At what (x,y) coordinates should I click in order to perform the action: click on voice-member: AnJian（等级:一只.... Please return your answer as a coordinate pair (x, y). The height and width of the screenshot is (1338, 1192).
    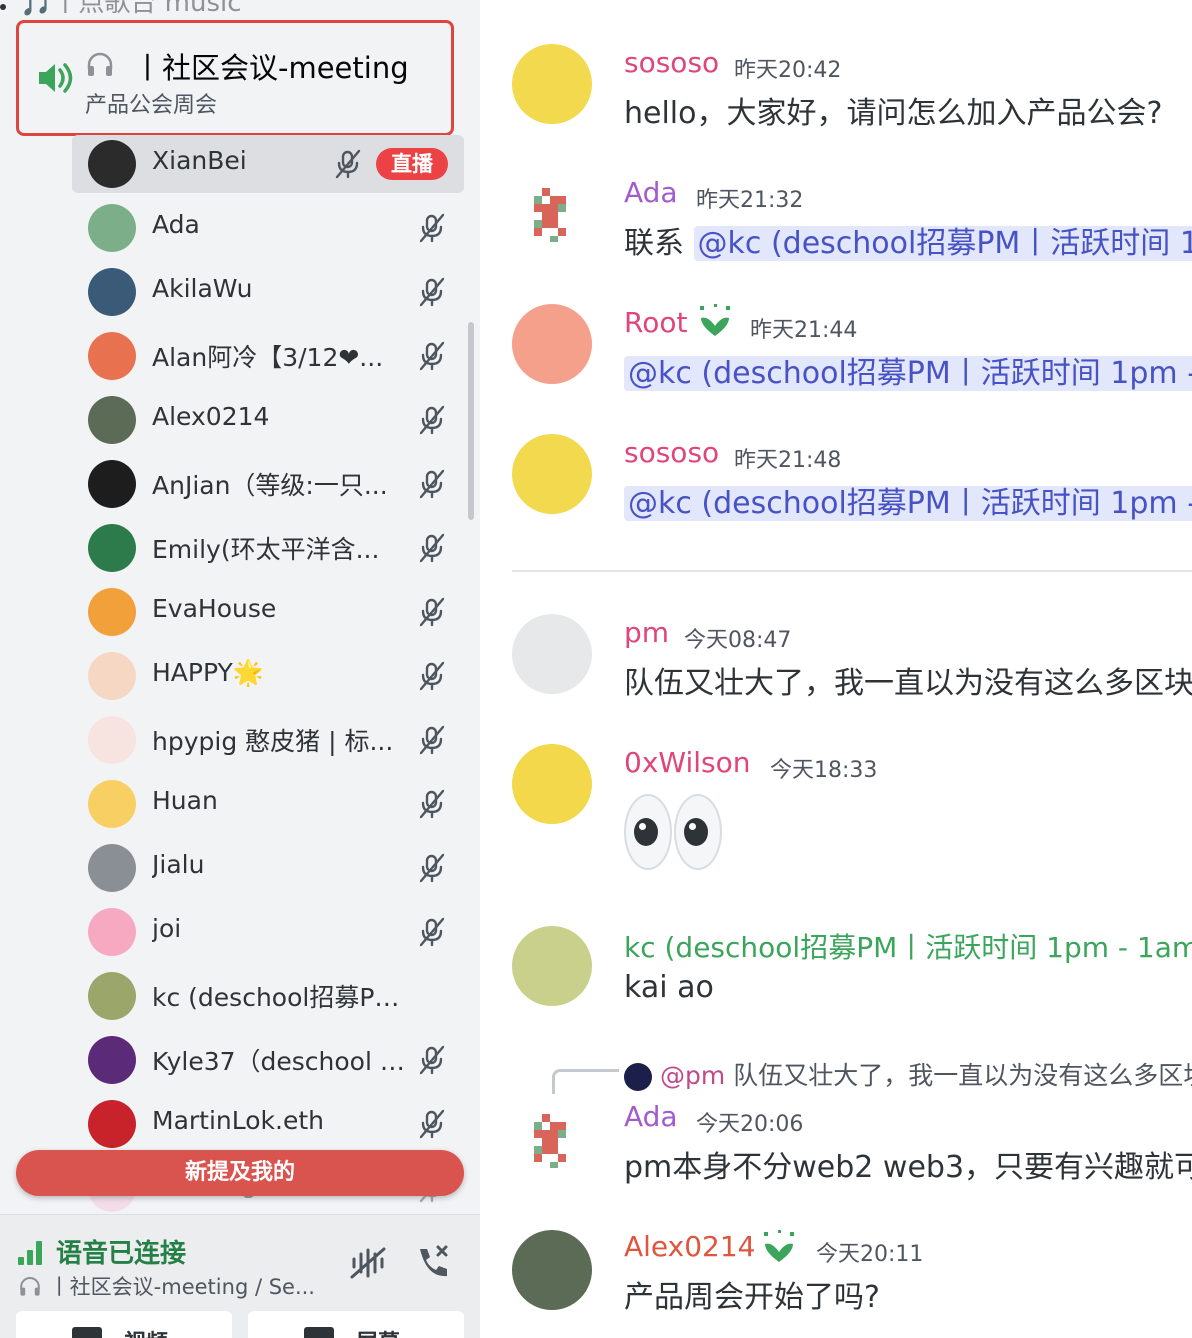
    Looking at the image, I should click on (268, 484).